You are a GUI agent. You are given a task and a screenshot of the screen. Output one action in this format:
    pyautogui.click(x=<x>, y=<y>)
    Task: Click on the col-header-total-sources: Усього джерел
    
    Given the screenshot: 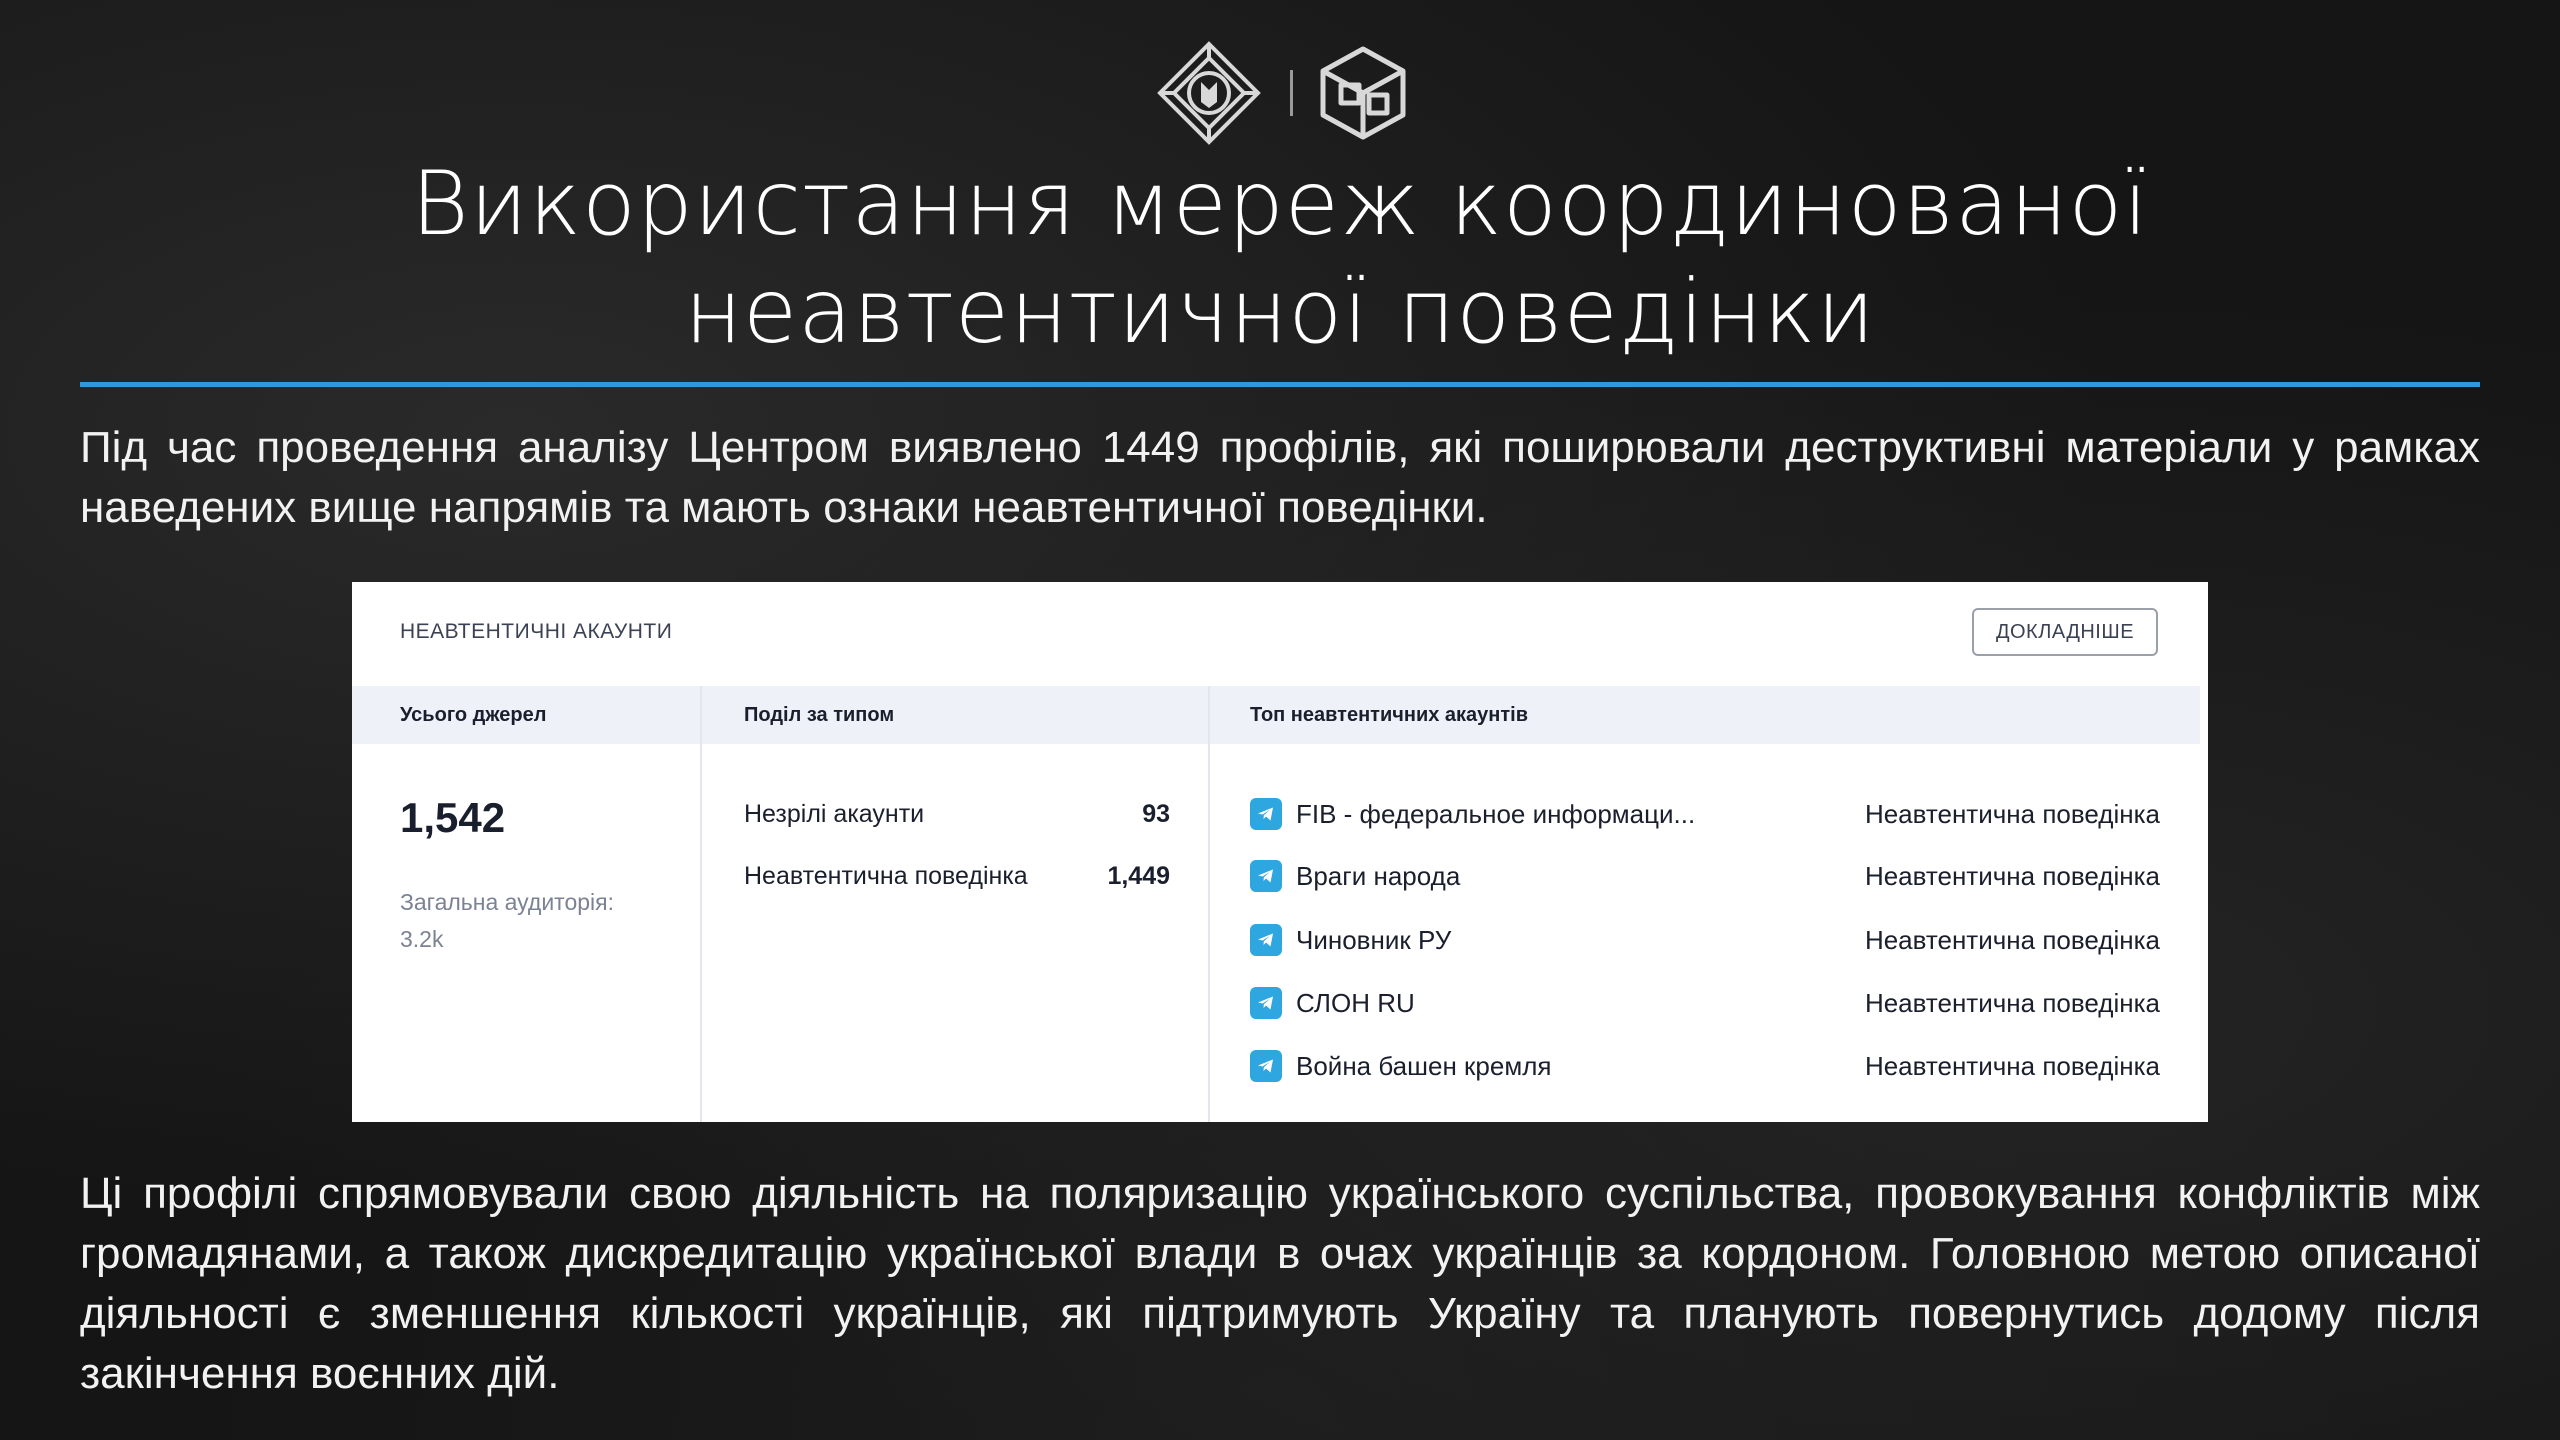 What is the action you would take?
    pyautogui.click(x=473, y=715)
    